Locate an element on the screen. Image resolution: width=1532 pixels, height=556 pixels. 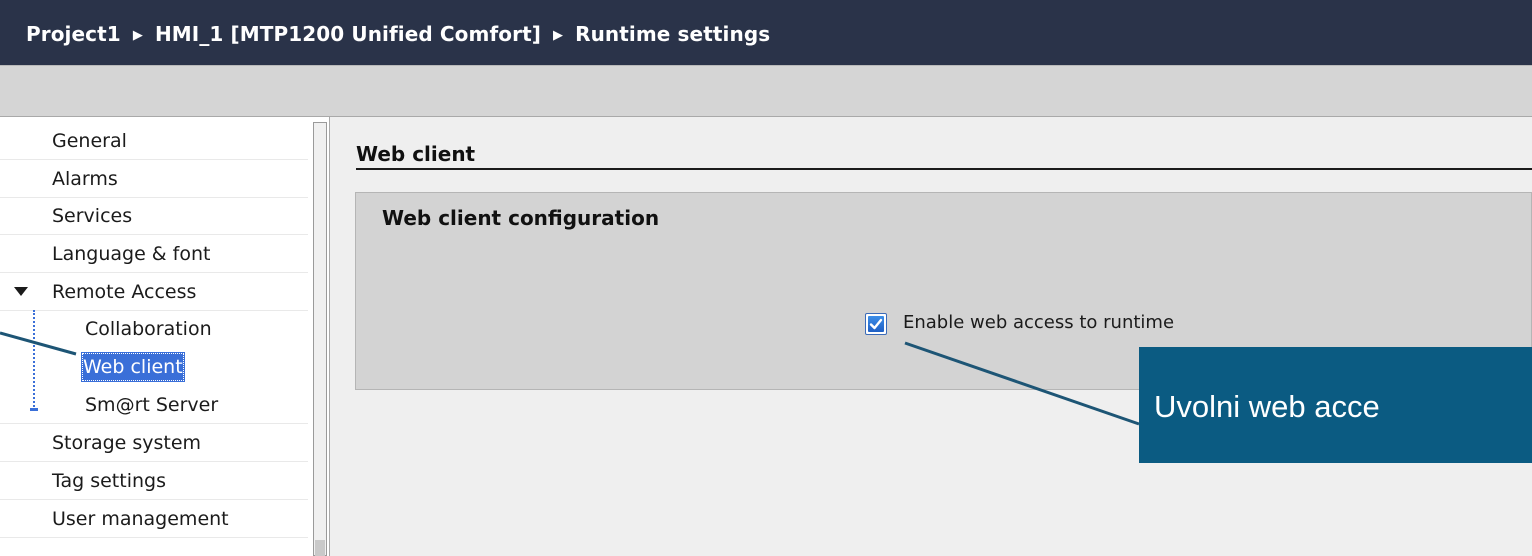
leader-line-checkbox is located at coordinates (1022, 383).